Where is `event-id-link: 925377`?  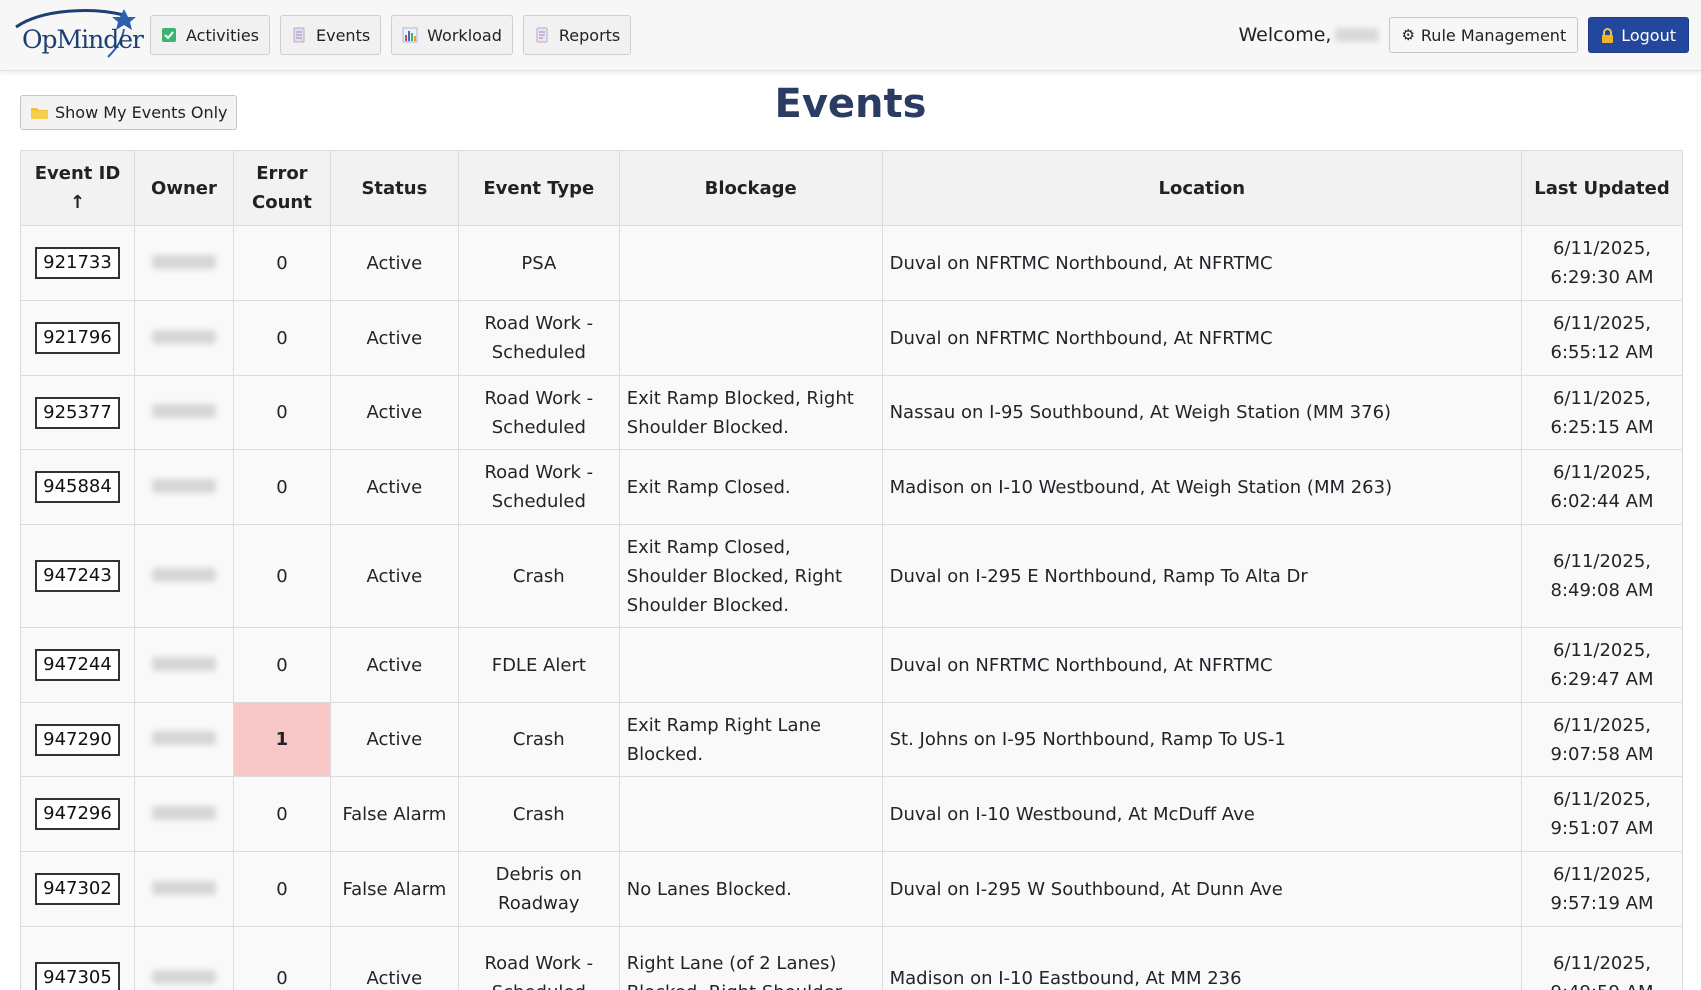
event-id-link: 925377 is located at coordinates (77, 412).